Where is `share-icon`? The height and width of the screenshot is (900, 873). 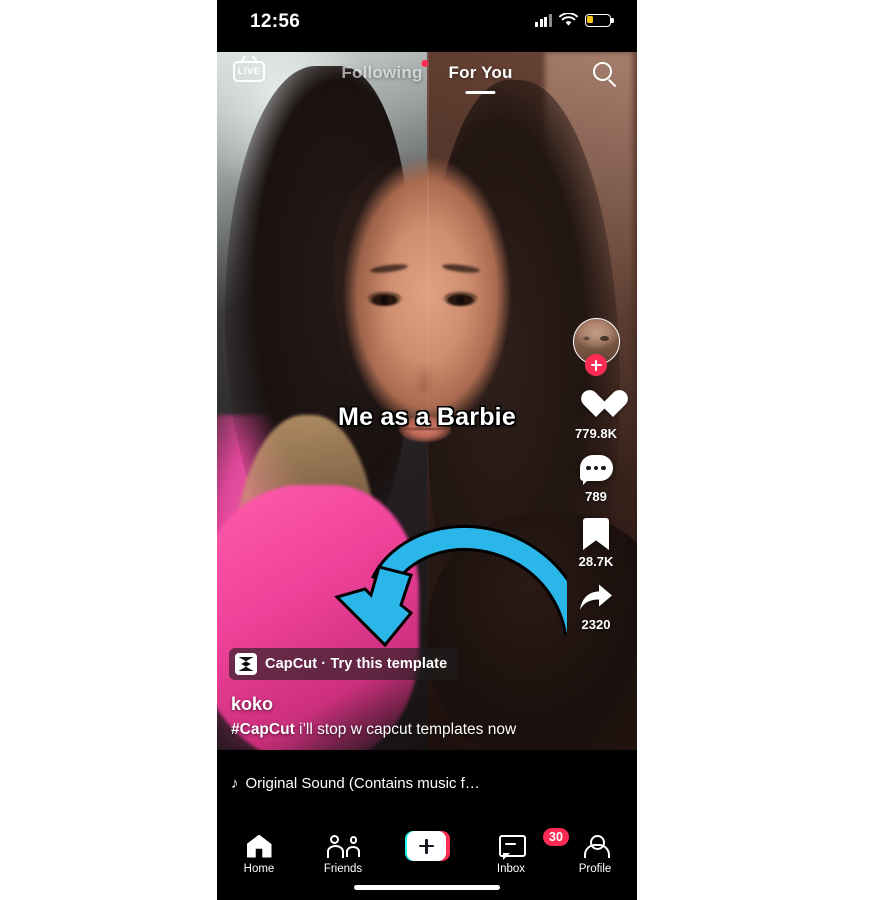
share-icon is located at coordinates (596, 598).